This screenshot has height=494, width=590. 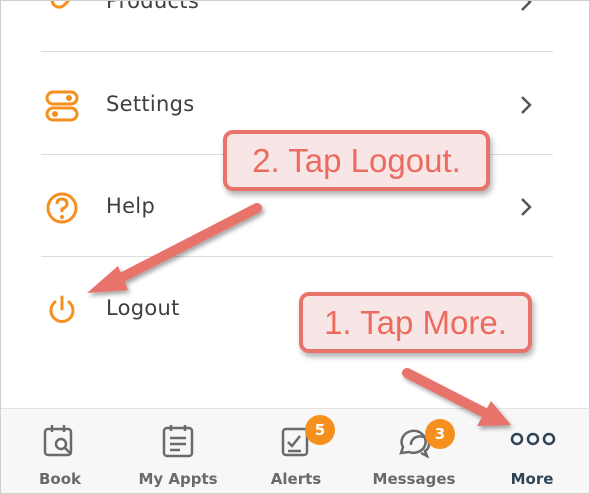 I want to click on toggle-settings-icon, so click(x=62, y=106).